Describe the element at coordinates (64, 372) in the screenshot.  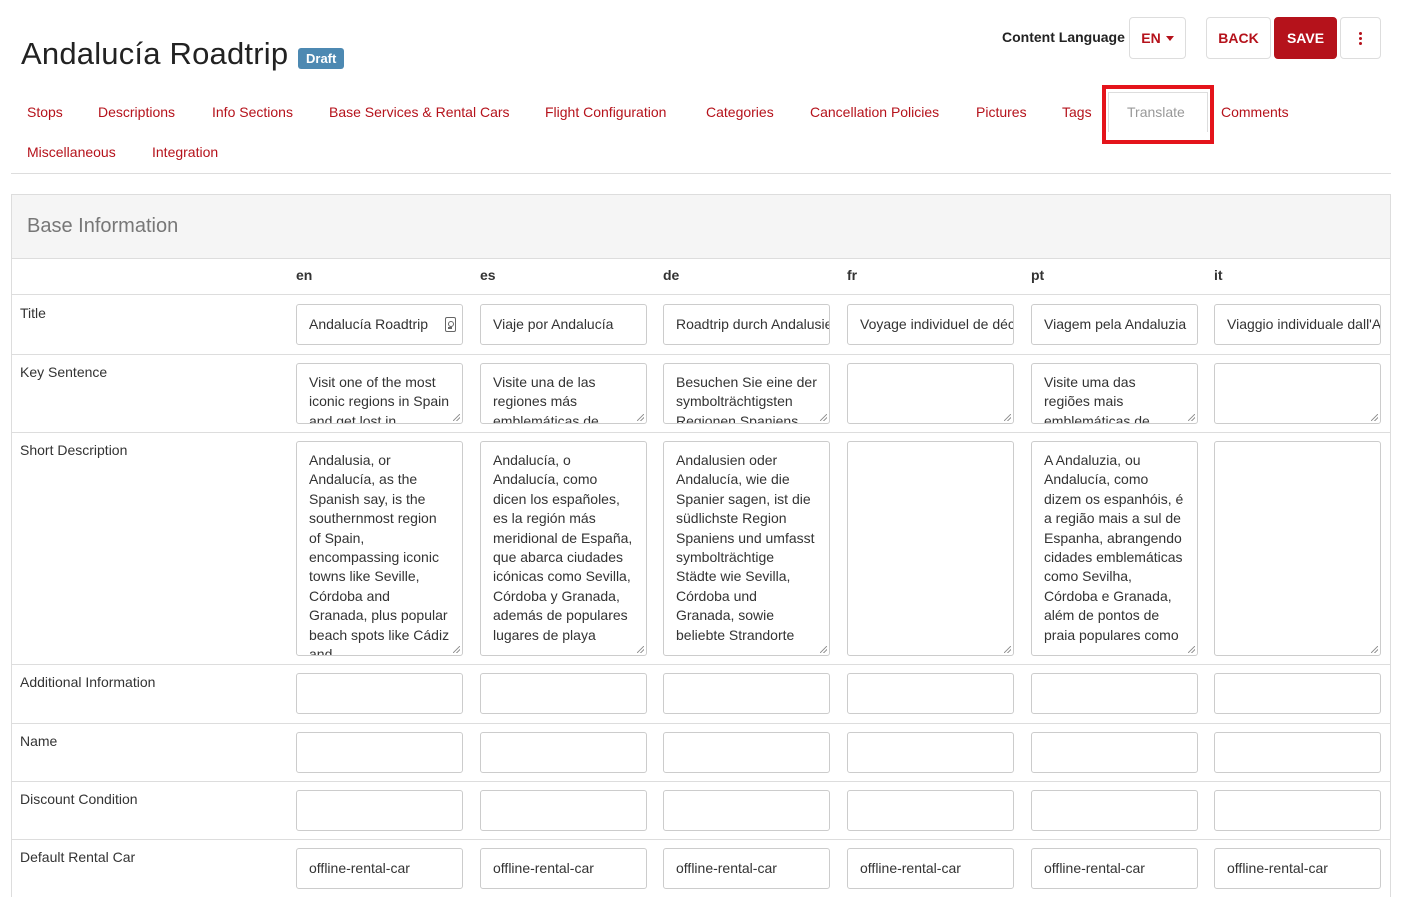
I see `row-label-key-sentence: Key Sentence` at that location.